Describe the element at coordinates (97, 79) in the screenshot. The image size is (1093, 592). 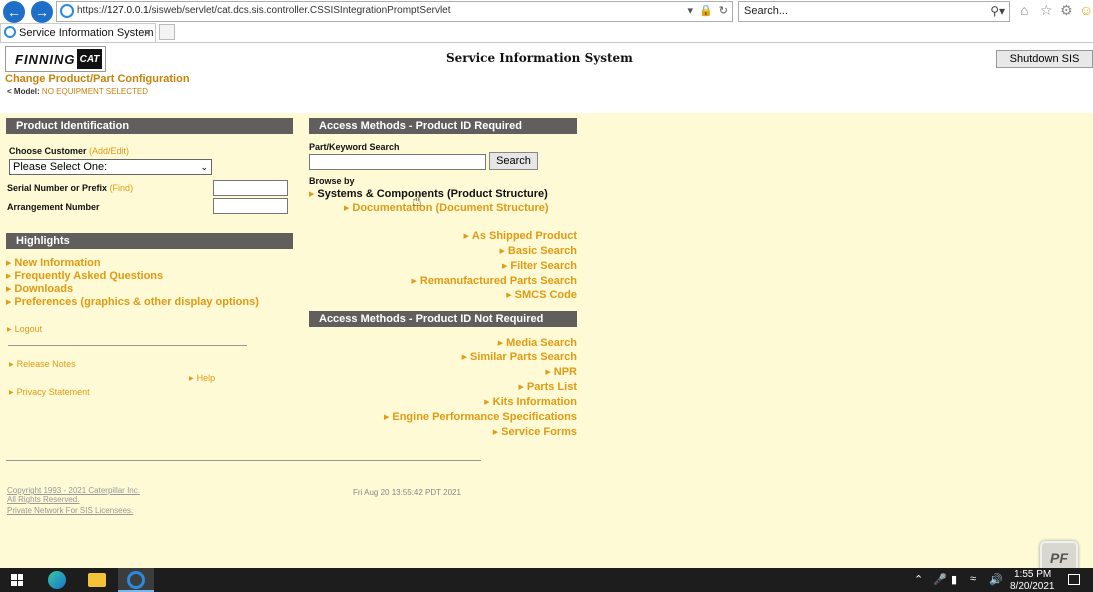
I see `change-product-link: Change Product/Part Configuration` at that location.